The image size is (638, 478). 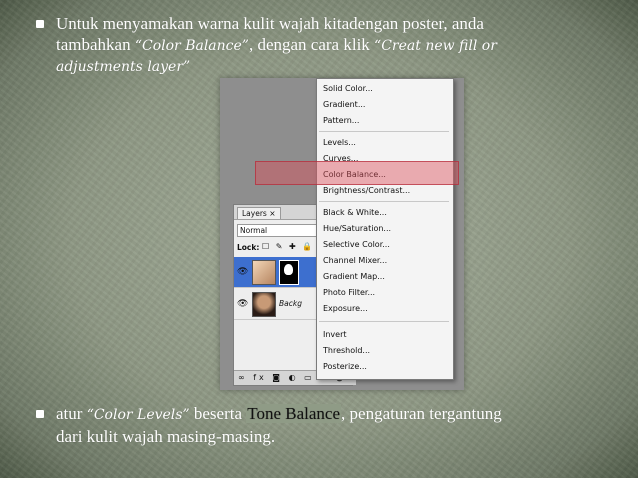 What do you see at coordinates (248, 247) in the screenshot?
I see `lock-label: Lock:` at bounding box center [248, 247].